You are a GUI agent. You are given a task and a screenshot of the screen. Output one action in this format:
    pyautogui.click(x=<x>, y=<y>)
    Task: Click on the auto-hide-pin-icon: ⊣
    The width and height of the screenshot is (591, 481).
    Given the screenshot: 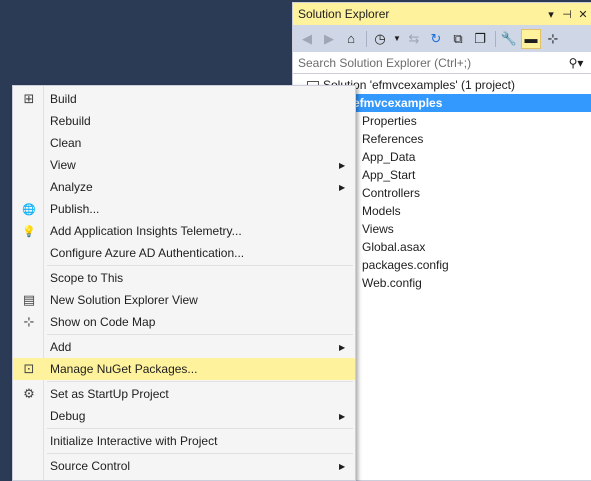 What is the action you would take?
    pyautogui.click(x=567, y=14)
    